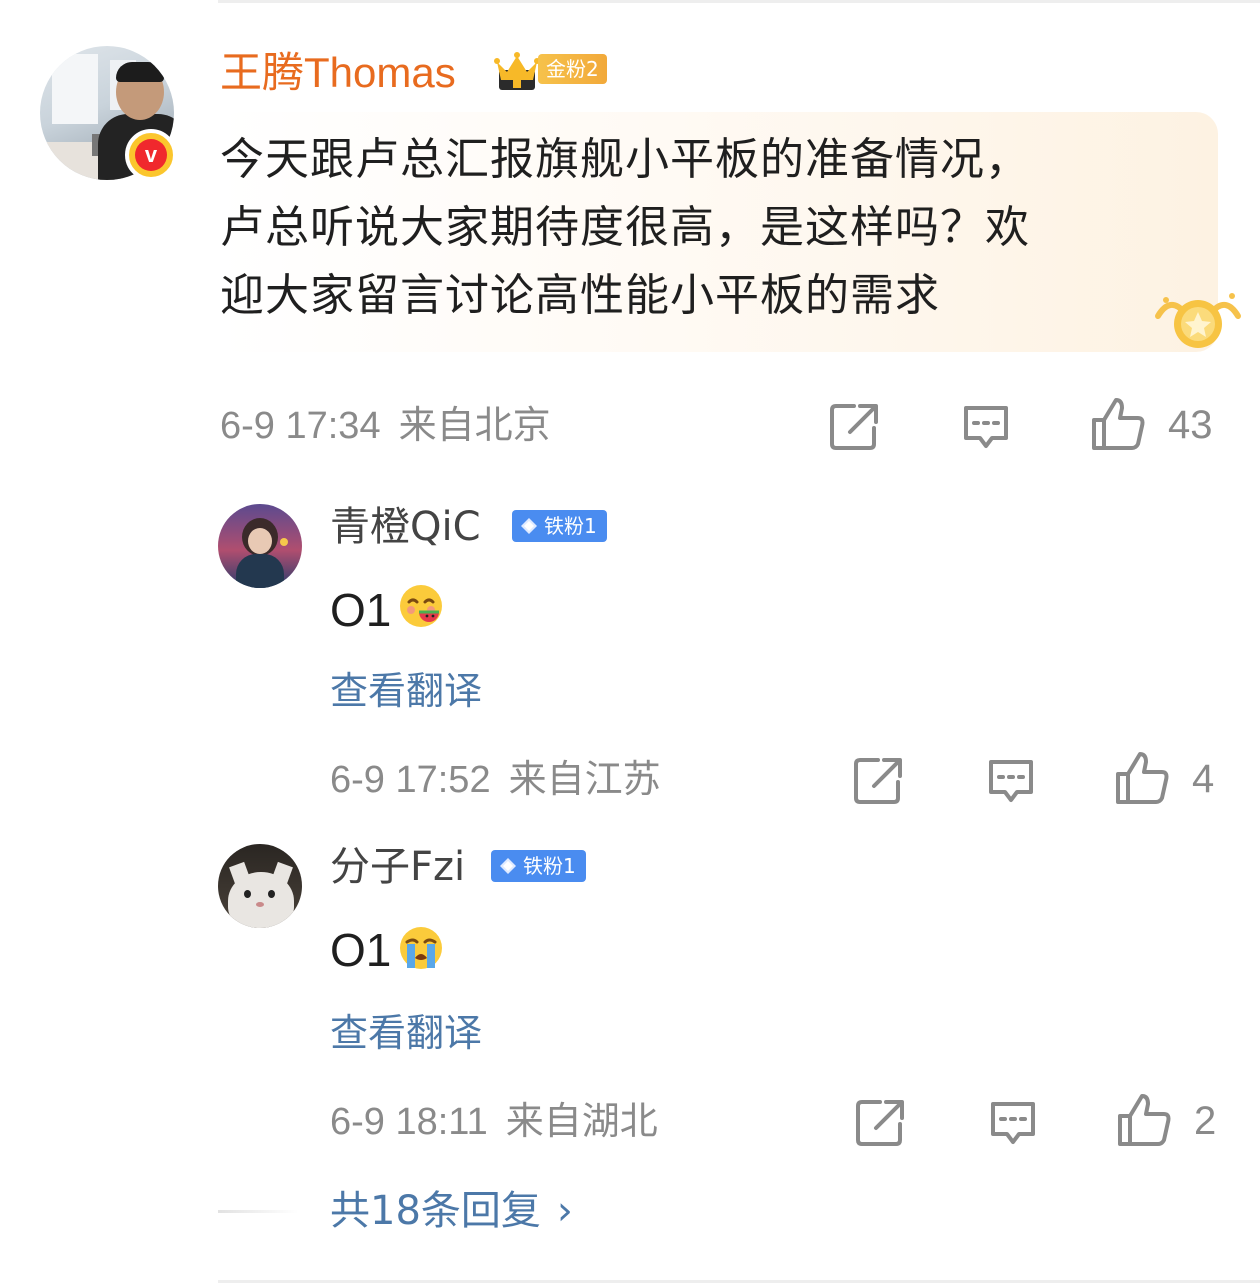 The height and width of the screenshot is (1285, 1260). What do you see at coordinates (258, 1211) in the screenshot?
I see `divider` at bounding box center [258, 1211].